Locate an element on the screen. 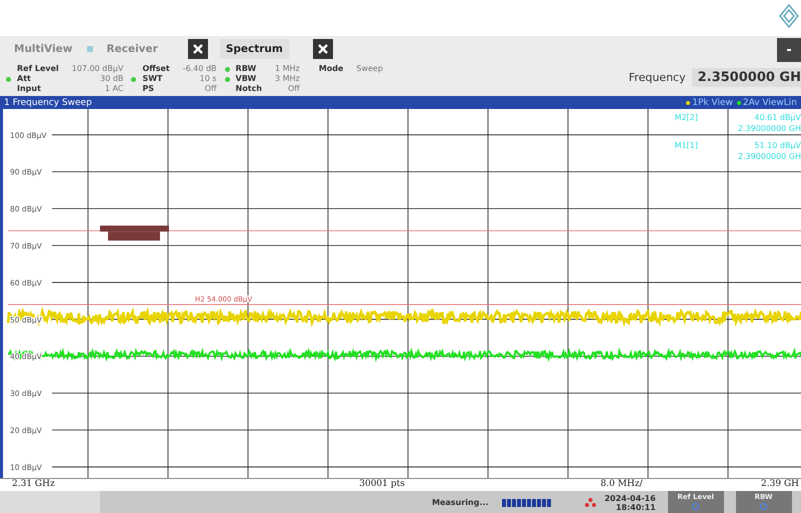 The height and width of the screenshot is (513, 801). setting-label: PS is located at coordinates (149, 89).